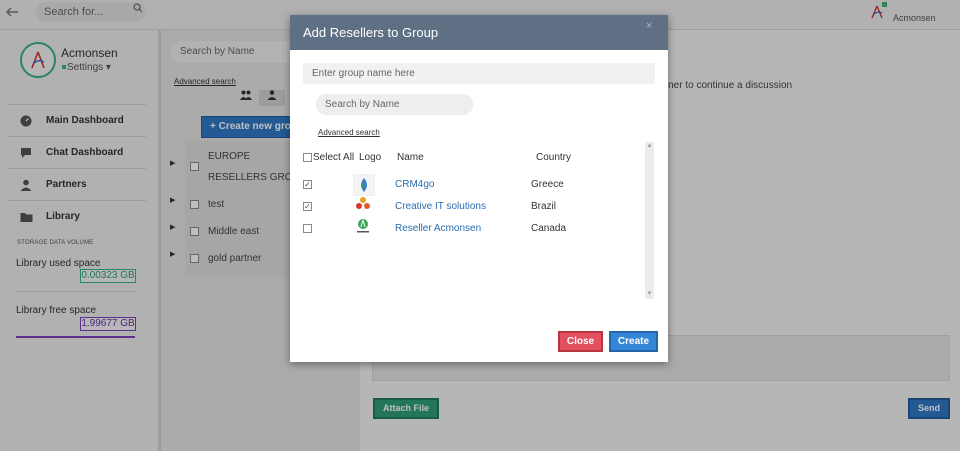 The height and width of the screenshot is (451, 960). I want to click on reseller-search-input, so click(394, 104).